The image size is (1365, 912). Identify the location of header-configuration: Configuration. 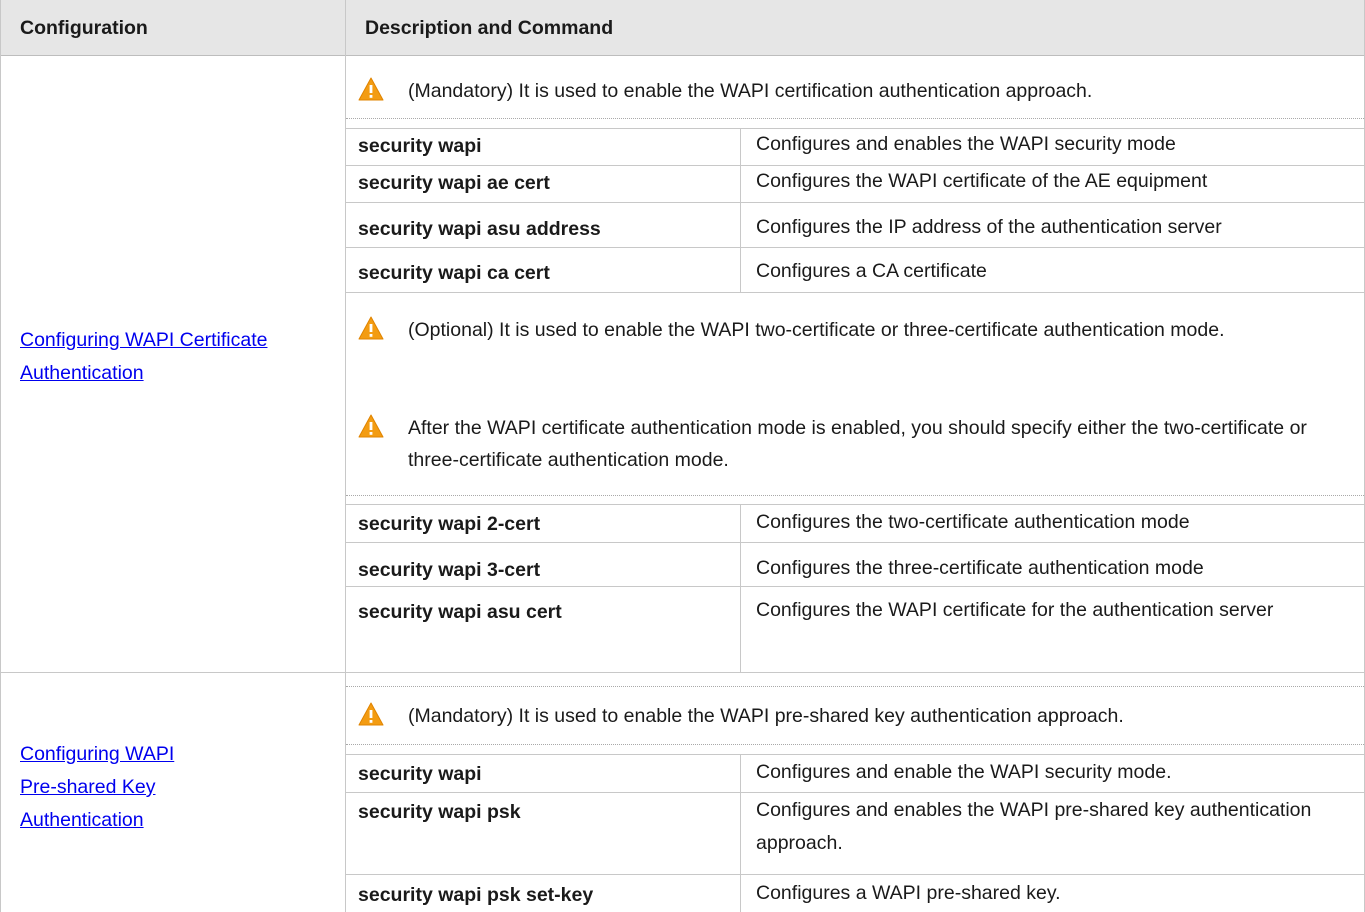
(84, 28).